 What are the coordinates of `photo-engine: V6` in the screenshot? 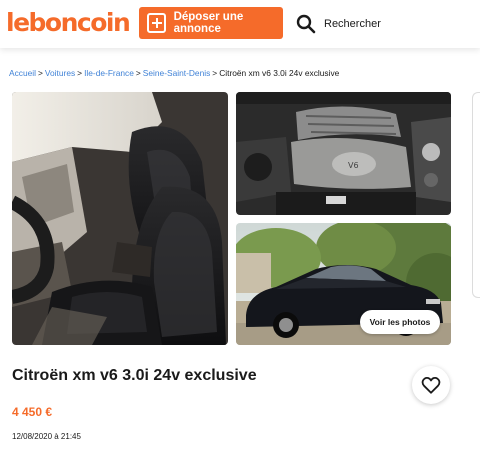 It's located at (343, 153).